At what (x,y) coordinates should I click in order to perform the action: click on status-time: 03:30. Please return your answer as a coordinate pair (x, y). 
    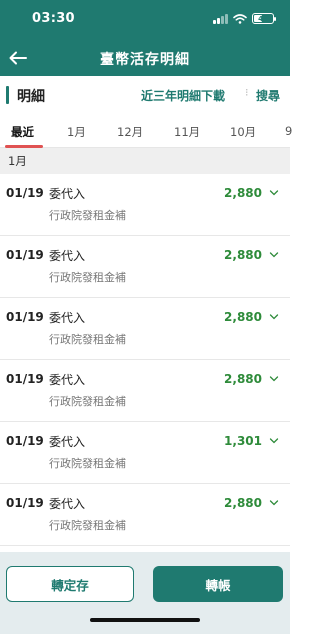
    Looking at the image, I should click on (53, 18).